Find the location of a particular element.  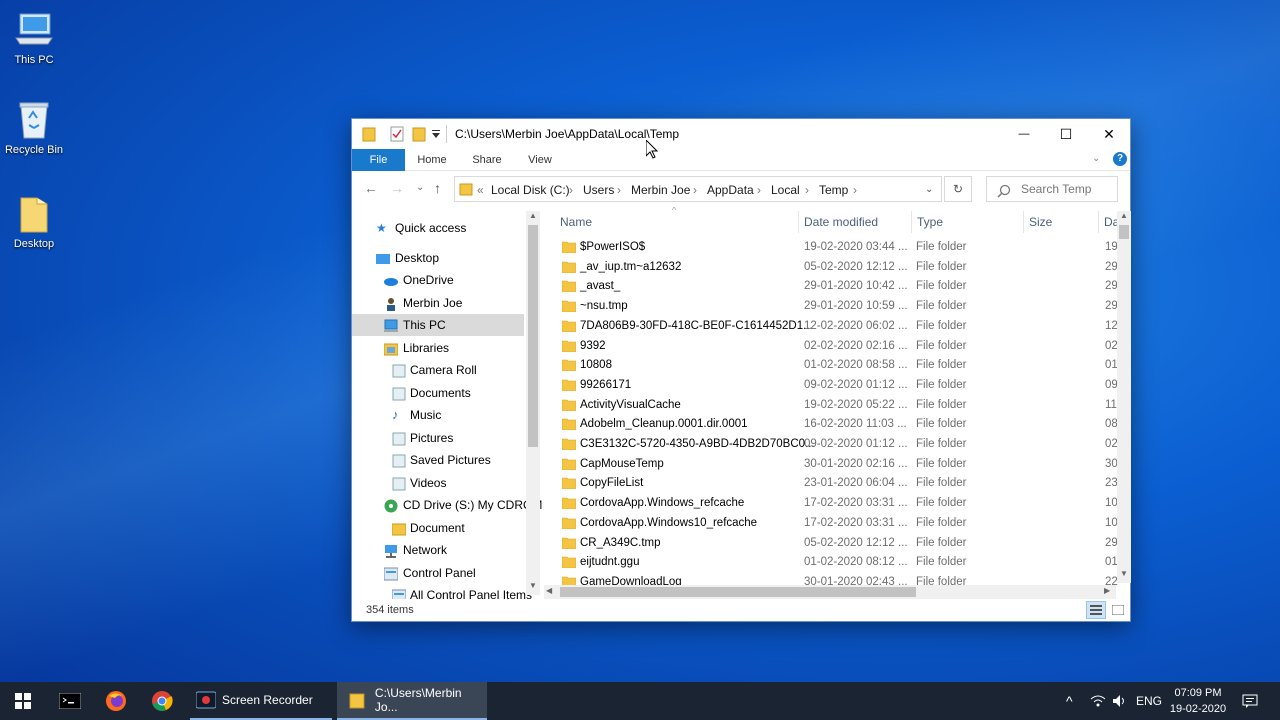

tab-view: View is located at coordinates (540, 160).